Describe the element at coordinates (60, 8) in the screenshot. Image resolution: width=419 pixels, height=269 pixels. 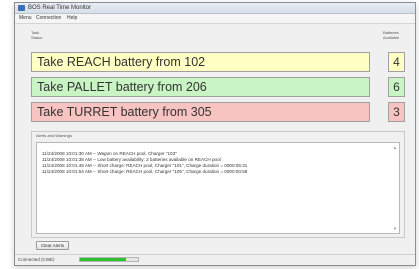
I see `window-title: BOS Real Time Monitor` at that location.